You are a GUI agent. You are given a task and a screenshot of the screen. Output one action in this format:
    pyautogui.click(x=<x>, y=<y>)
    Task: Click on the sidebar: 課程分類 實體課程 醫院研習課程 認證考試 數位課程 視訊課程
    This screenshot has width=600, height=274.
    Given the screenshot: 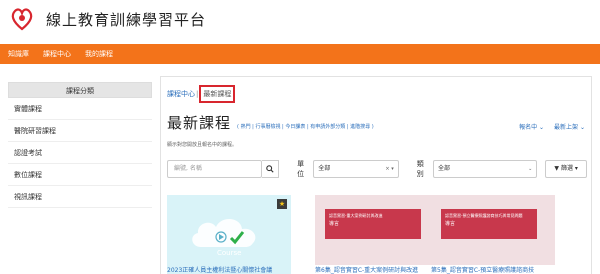 What is the action you would take?
    pyautogui.click(x=80, y=145)
    